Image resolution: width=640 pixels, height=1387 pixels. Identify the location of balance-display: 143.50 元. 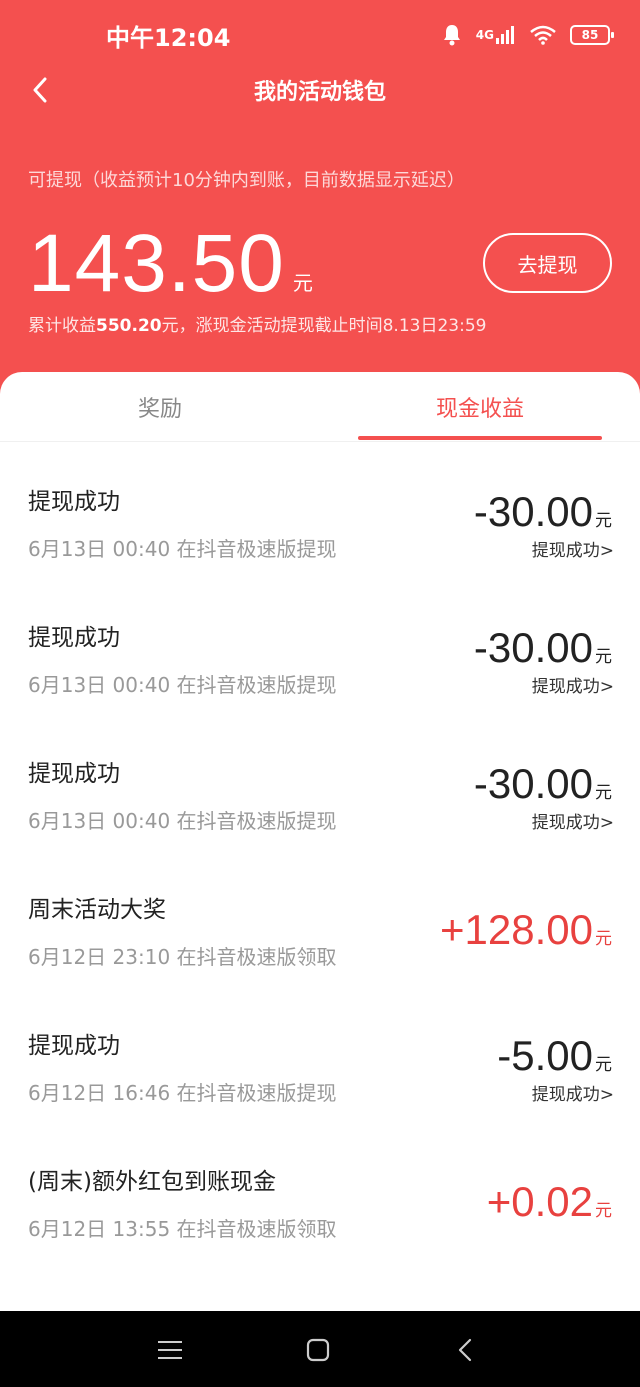
(170, 264).